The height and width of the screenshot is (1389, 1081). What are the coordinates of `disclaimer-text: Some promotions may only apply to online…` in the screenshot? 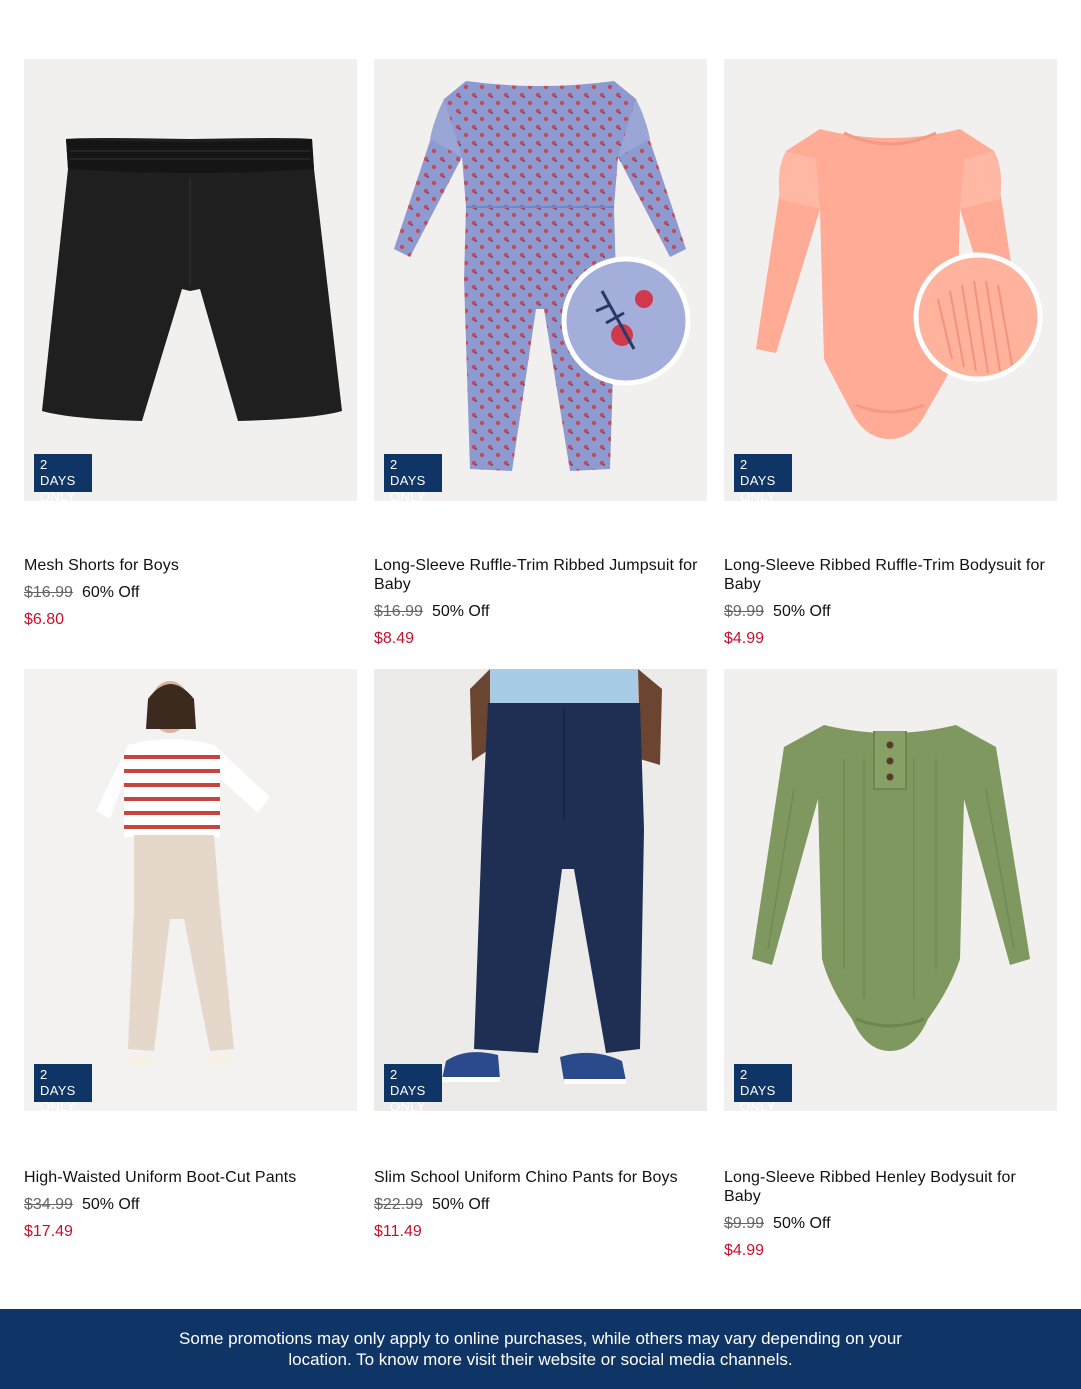 It's located at (540, 1349).